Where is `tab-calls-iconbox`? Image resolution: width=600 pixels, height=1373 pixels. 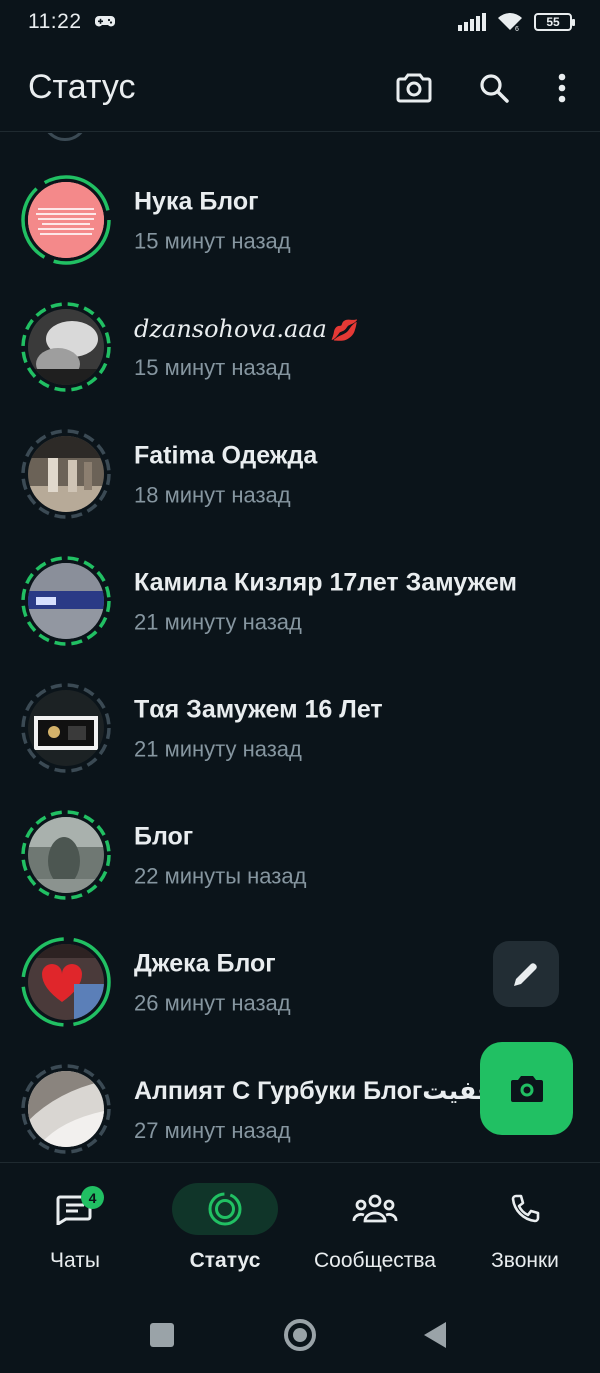
tab-calls-iconbox is located at coordinates (525, 1209).